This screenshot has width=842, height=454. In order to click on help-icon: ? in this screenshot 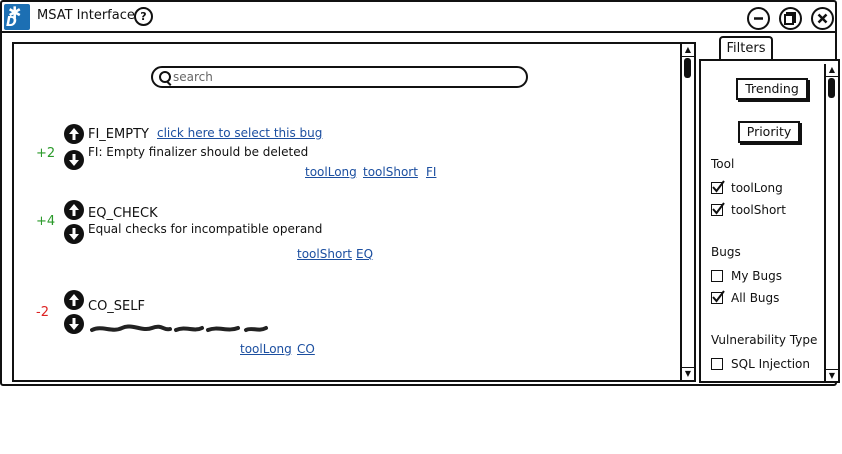, I will do `click(143, 16)`.